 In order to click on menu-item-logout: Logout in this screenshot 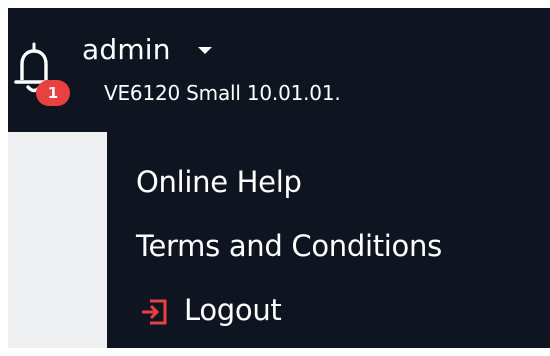, I will do `click(233, 310)`.